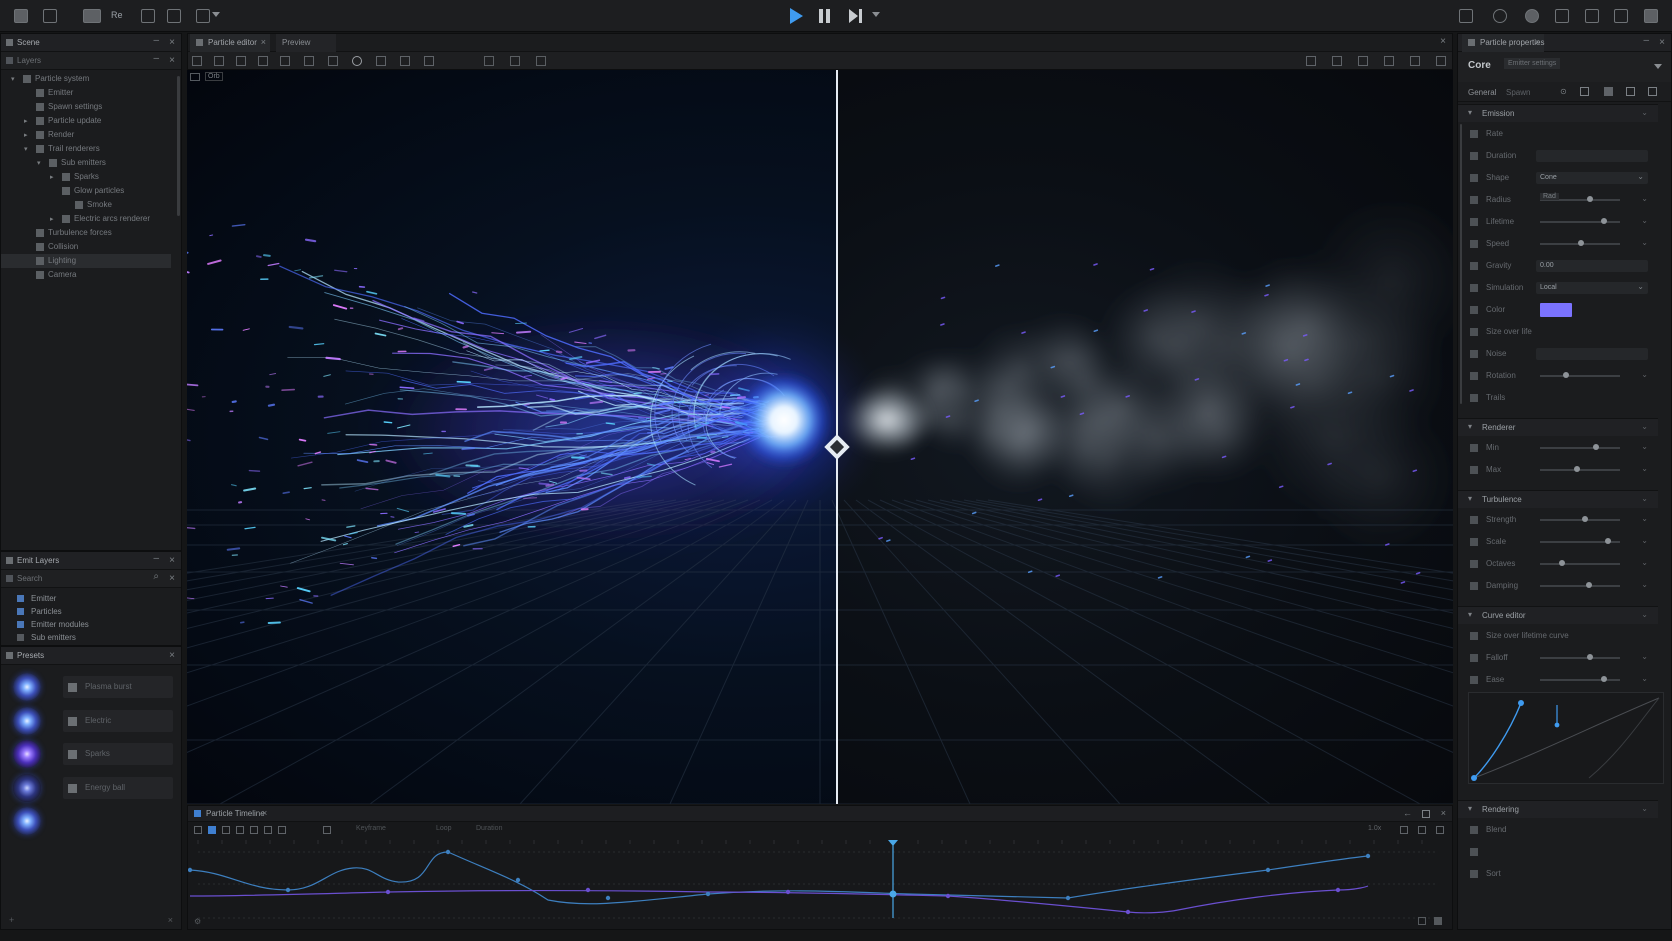 Image resolution: width=1672 pixels, height=941 pixels. What do you see at coordinates (444, 828) in the screenshot?
I see `timeline-tool: Loop` at bounding box center [444, 828].